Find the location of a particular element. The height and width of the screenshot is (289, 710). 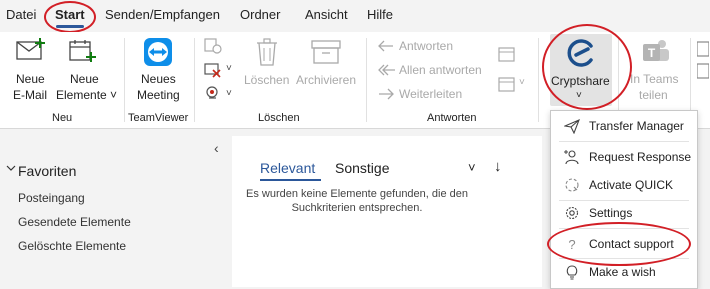

forward-button: Weiterleiten is located at coordinates (433, 95).